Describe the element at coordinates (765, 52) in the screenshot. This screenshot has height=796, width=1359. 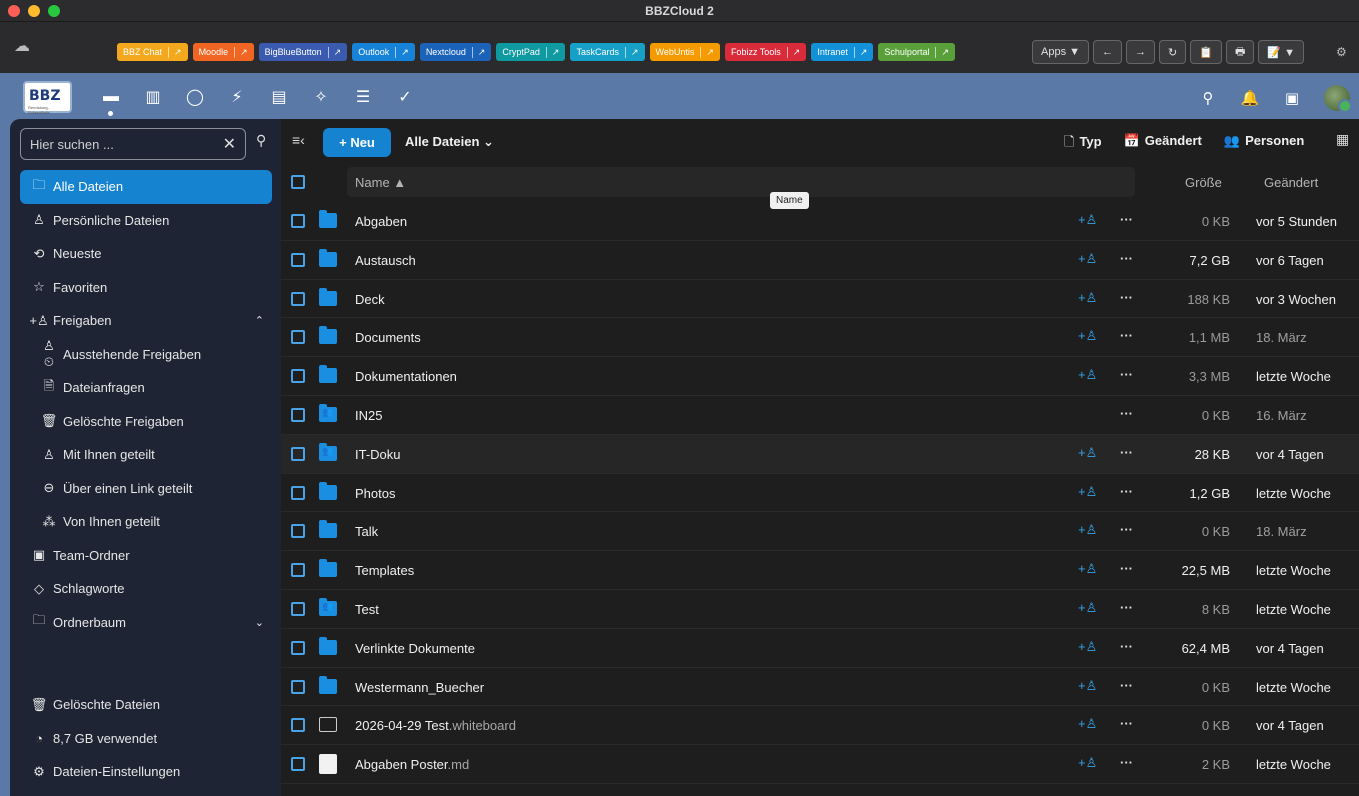
I see `quicklink-fobizz-tools: Fobizz Tools ↗` at that location.